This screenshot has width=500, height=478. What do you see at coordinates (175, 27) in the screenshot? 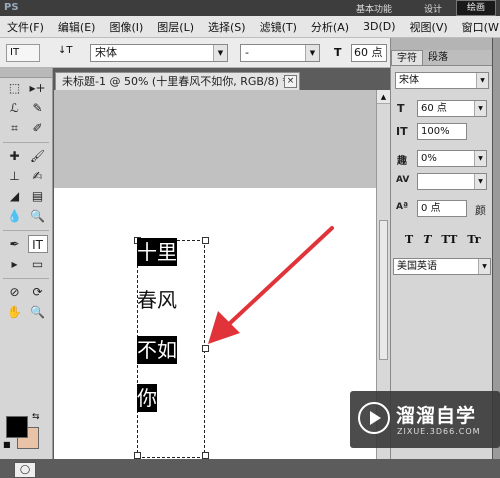
I see `menu-layer: 图层(L)` at bounding box center [175, 27].